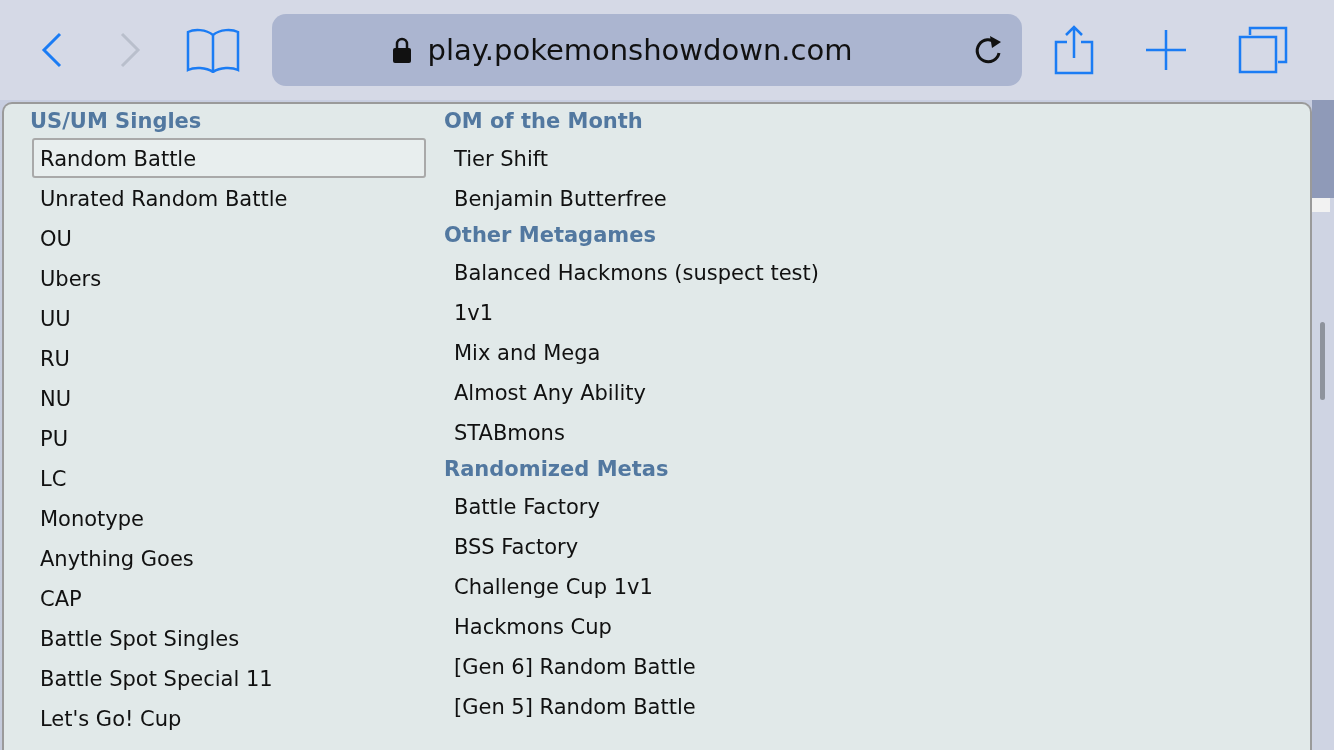 This screenshot has width=1334, height=750. Describe the element at coordinates (229, 478) in the screenshot. I see `format-option: LC` at that location.